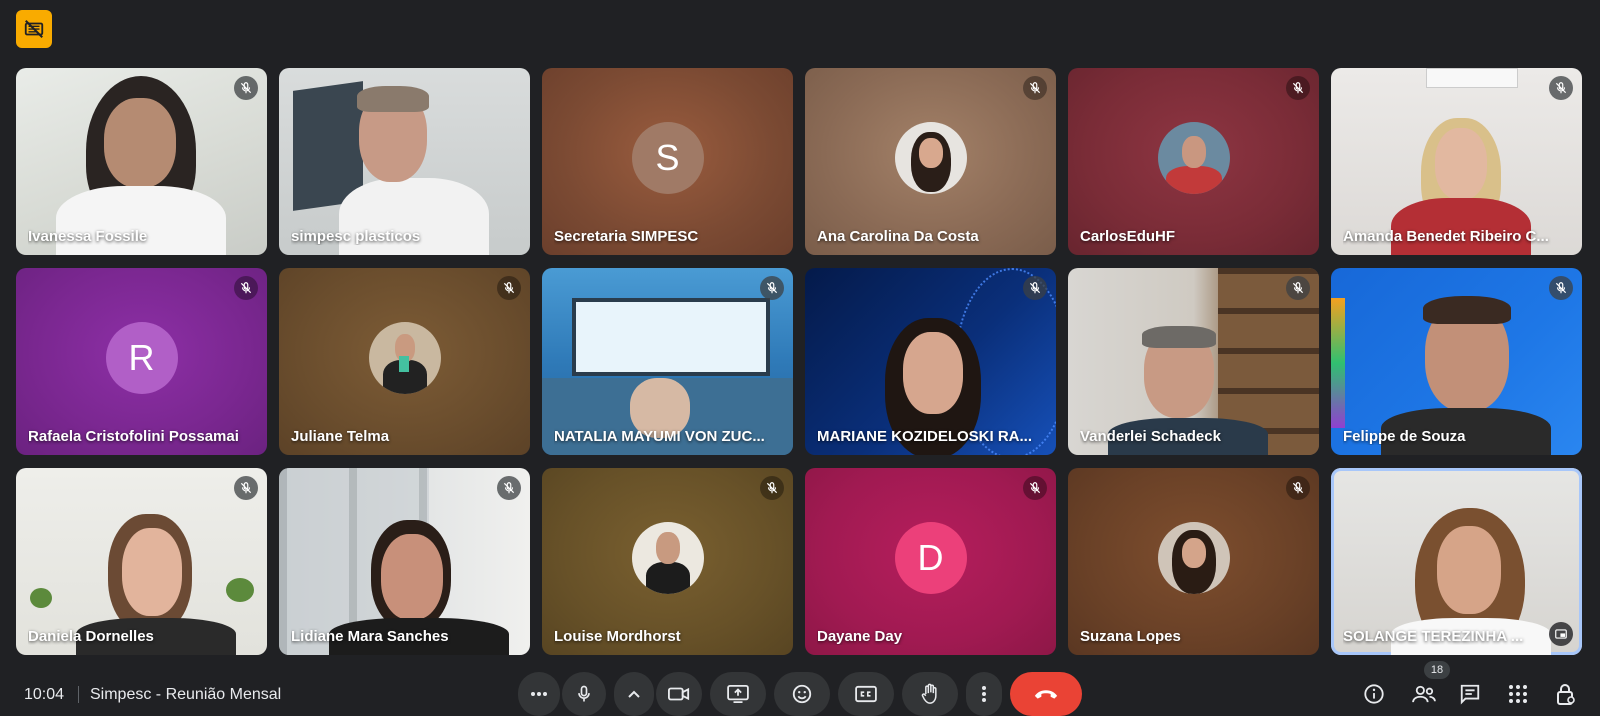  I want to click on call-end-icon, so click(1046, 694).